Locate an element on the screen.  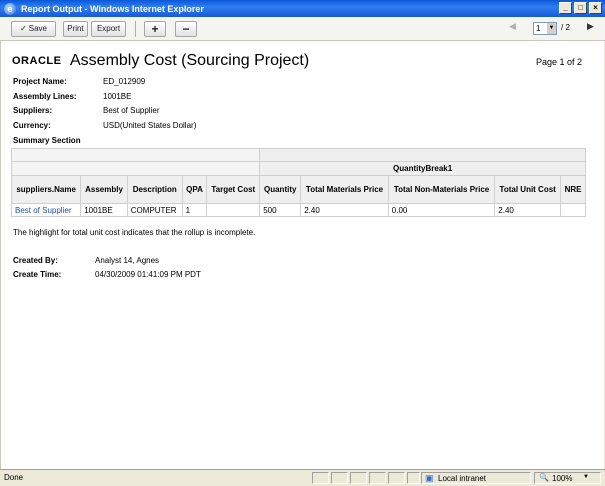
magnifier-icon: 🔍 is located at coordinates (544, 477).